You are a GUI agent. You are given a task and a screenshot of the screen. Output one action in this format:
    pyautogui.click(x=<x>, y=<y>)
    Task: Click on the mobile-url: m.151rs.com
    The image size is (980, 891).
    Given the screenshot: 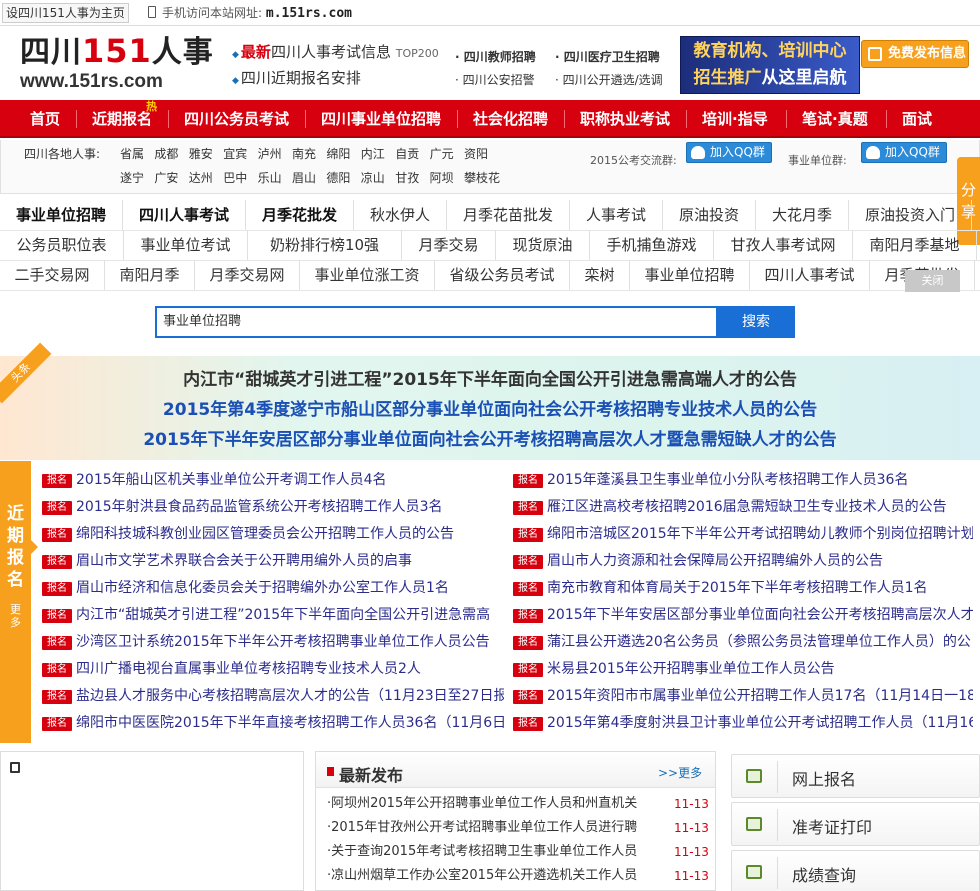 What is the action you would take?
    pyautogui.click(x=309, y=13)
    